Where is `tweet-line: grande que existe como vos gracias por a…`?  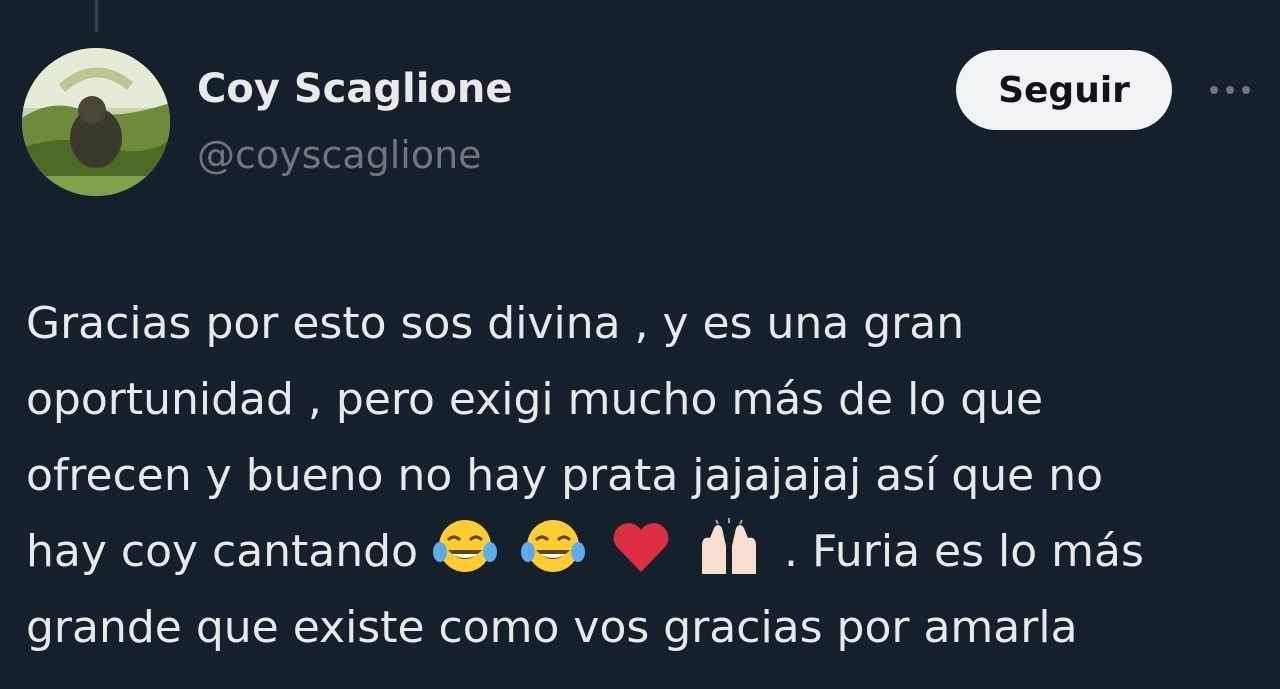
tweet-line: grande que existe como vos gracias por a… is located at coordinates (552, 627).